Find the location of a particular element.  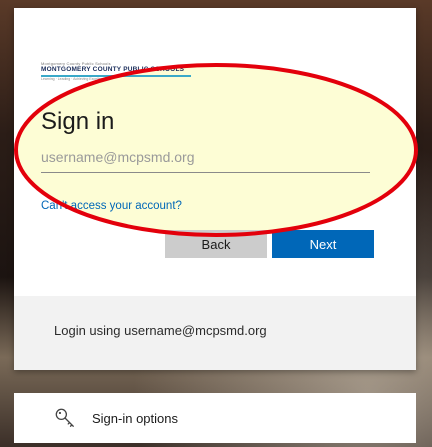

username-input is located at coordinates (205, 157).